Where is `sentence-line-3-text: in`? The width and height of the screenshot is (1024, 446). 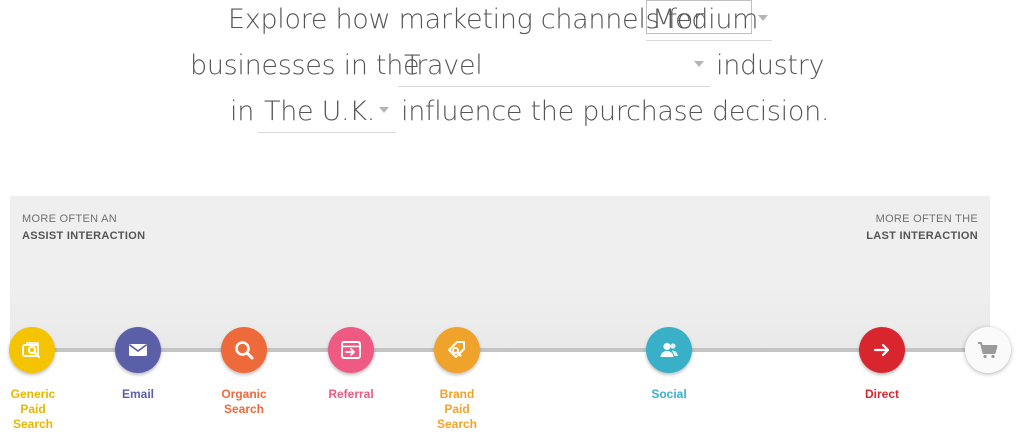 sentence-line-3-text: in is located at coordinates (242, 111).